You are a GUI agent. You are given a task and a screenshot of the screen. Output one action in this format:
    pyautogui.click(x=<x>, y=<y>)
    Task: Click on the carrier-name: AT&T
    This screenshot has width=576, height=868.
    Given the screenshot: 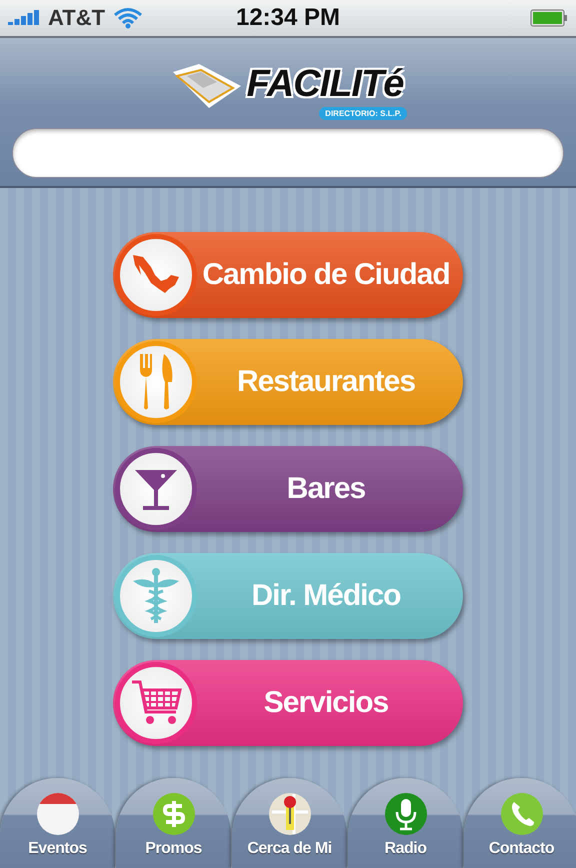 What is the action you would take?
    pyautogui.click(x=77, y=18)
    